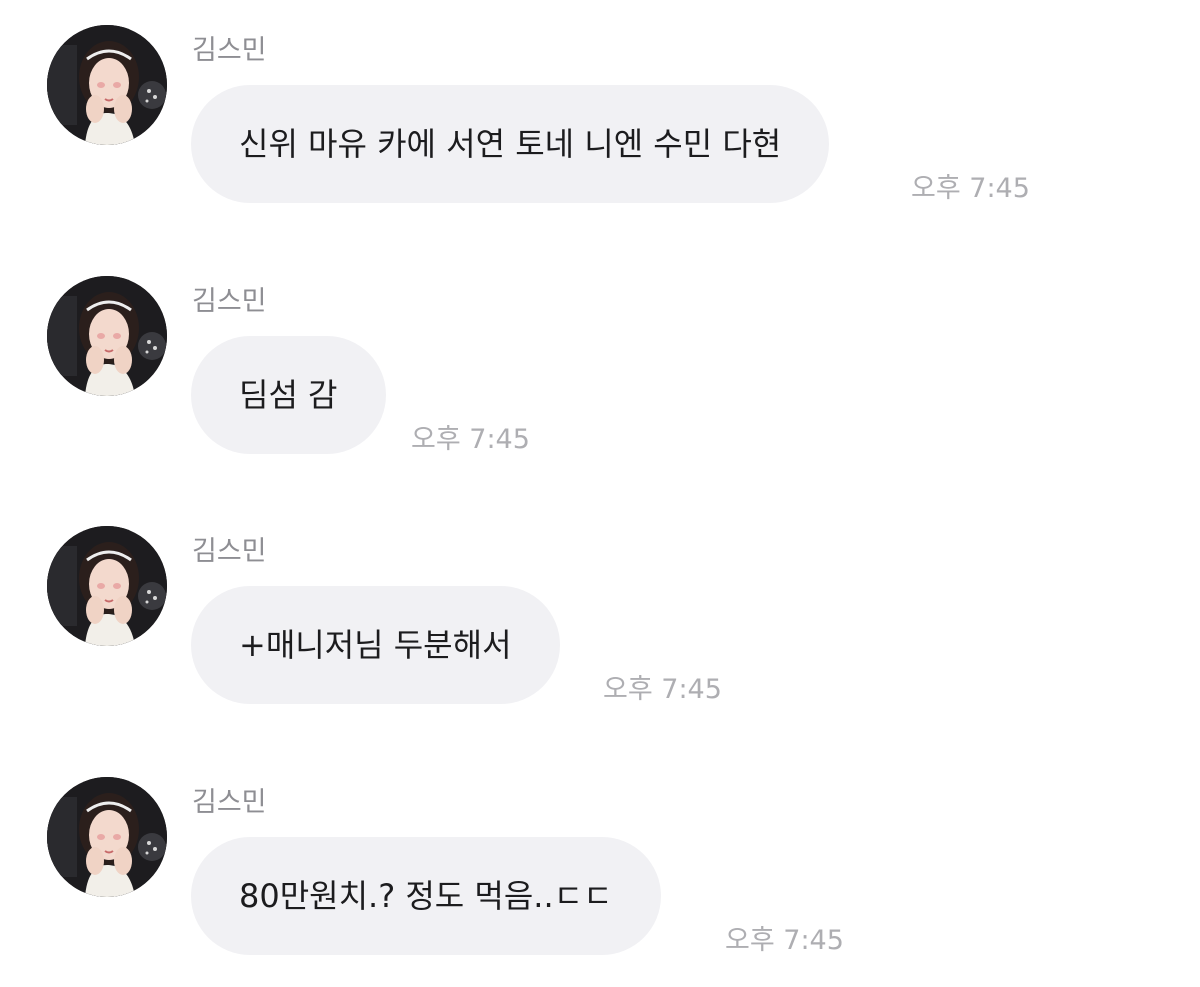 Image resolution: width=1200 pixels, height=987 pixels. Describe the element at coordinates (426, 896) in the screenshot. I see `message-bubble: 80만원치.? 정도 먹음..ㄷㄷ` at that location.